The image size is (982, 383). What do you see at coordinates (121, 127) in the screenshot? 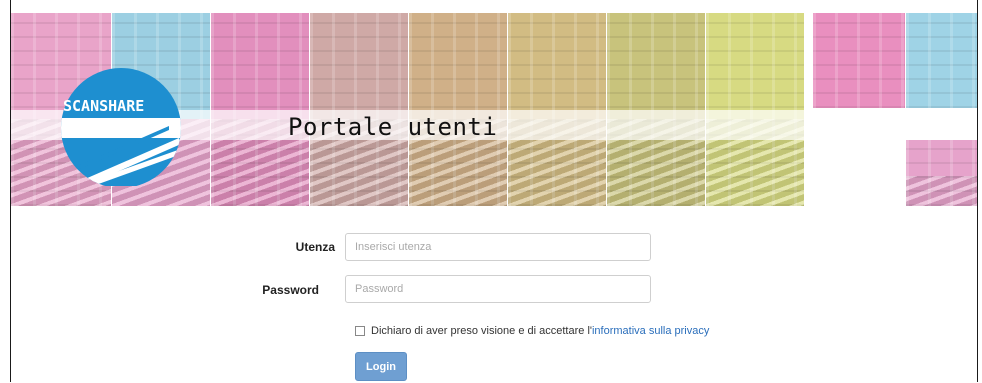
I see `scanshare-logo: SCANSHARE` at bounding box center [121, 127].